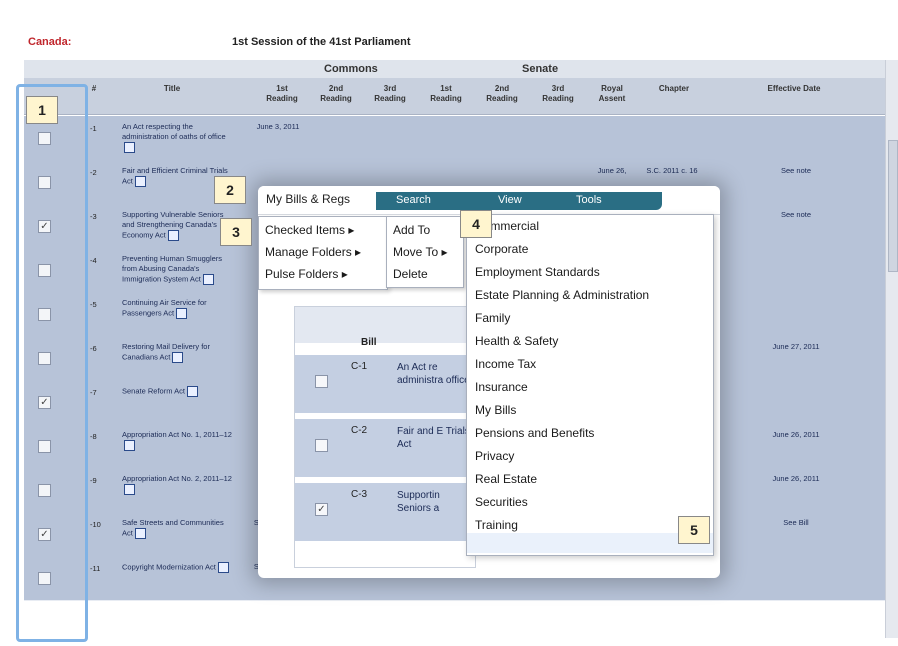 The height and width of the screenshot is (646, 898). What do you see at coordinates (893, 206) in the screenshot?
I see `scroll-thumb` at bounding box center [893, 206].